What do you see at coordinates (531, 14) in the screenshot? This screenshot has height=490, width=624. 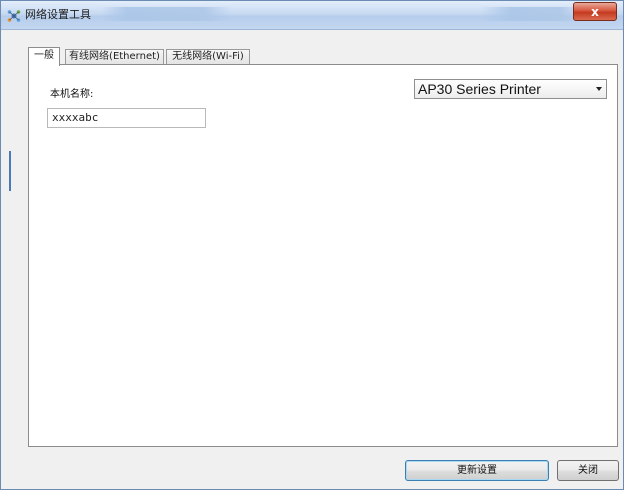 I see `title-blur-decoration-right` at bounding box center [531, 14].